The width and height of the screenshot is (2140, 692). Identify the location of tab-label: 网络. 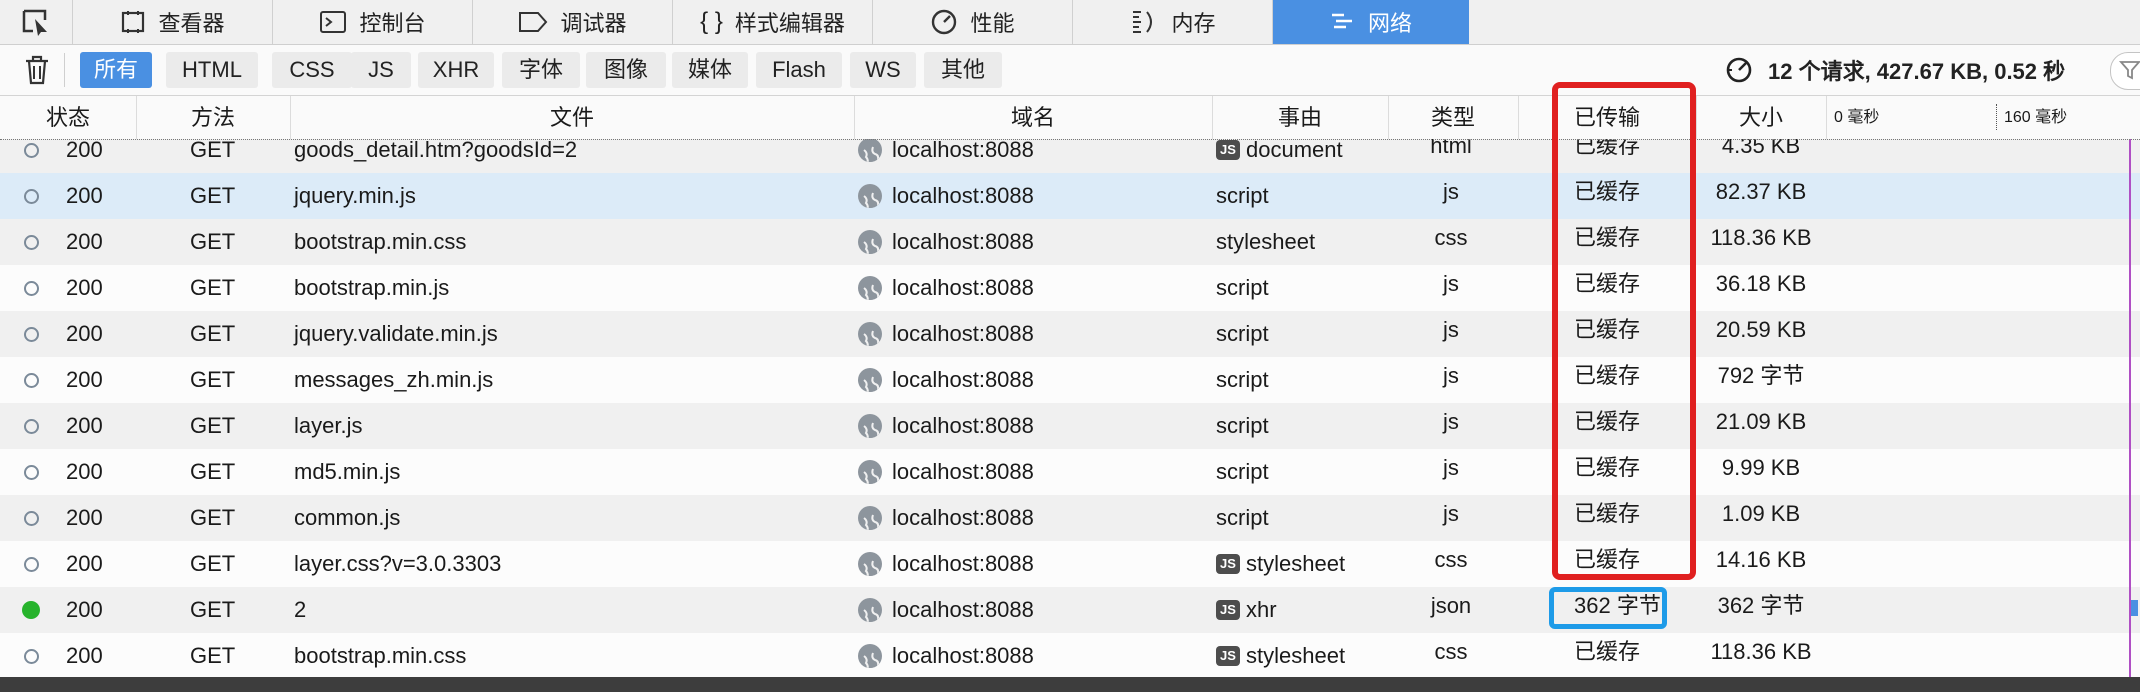
(1389, 23).